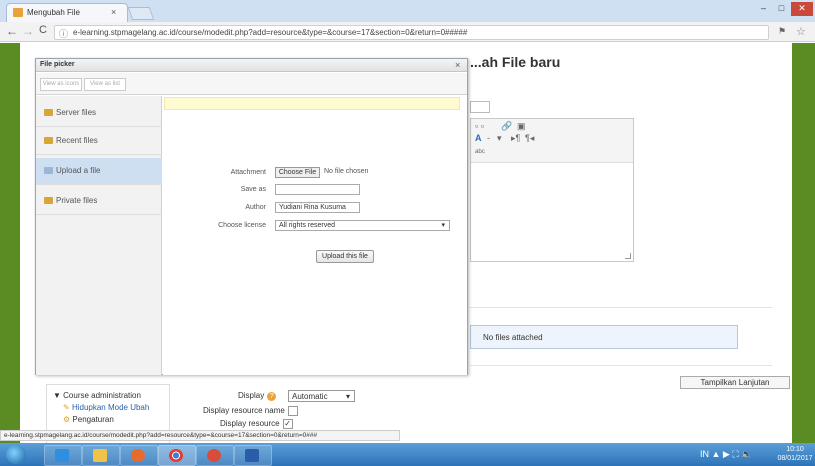 The width and height of the screenshot is (815, 466). I want to click on windows-taskbar: IN ▲ ▶ ⛶ 🔈 10:10 08/01/2017, so click(407, 454).